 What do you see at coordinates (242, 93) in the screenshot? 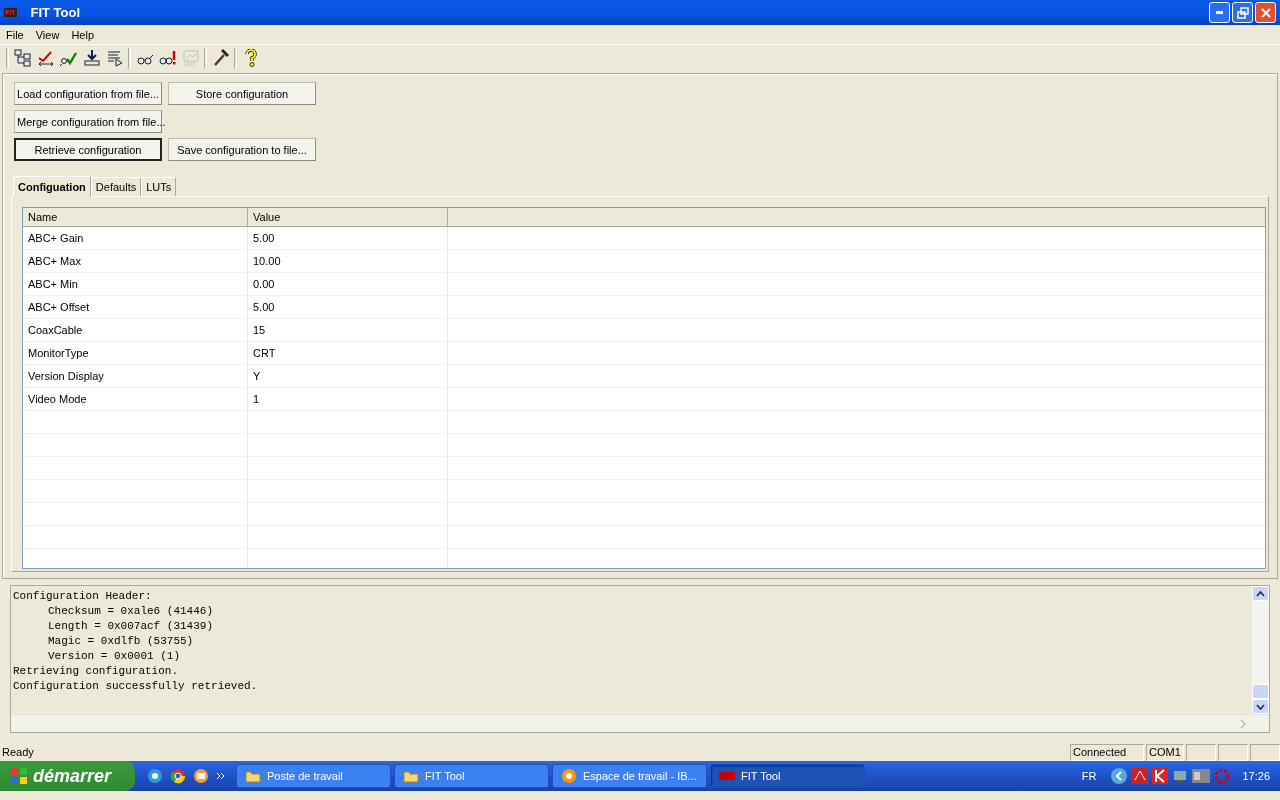
I see `action-button: Store configuration` at bounding box center [242, 93].